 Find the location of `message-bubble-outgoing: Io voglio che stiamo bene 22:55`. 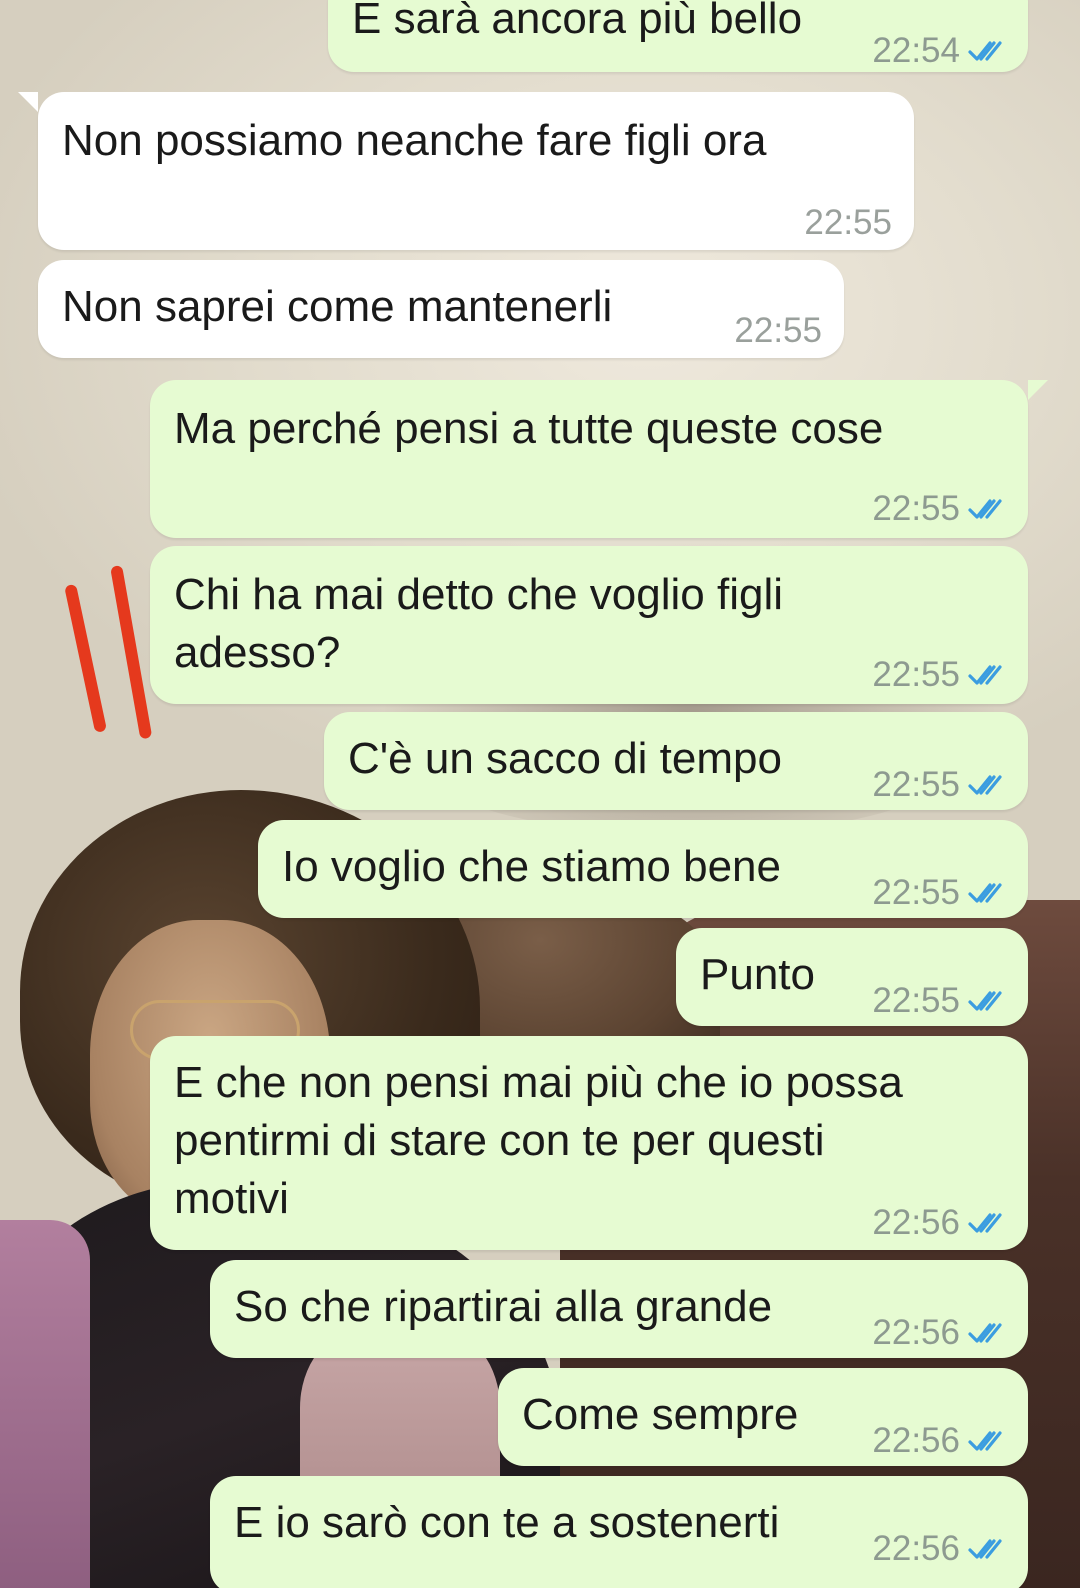

message-bubble-outgoing: Io voglio che stiamo bene 22:55 is located at coordinates (643, 869).